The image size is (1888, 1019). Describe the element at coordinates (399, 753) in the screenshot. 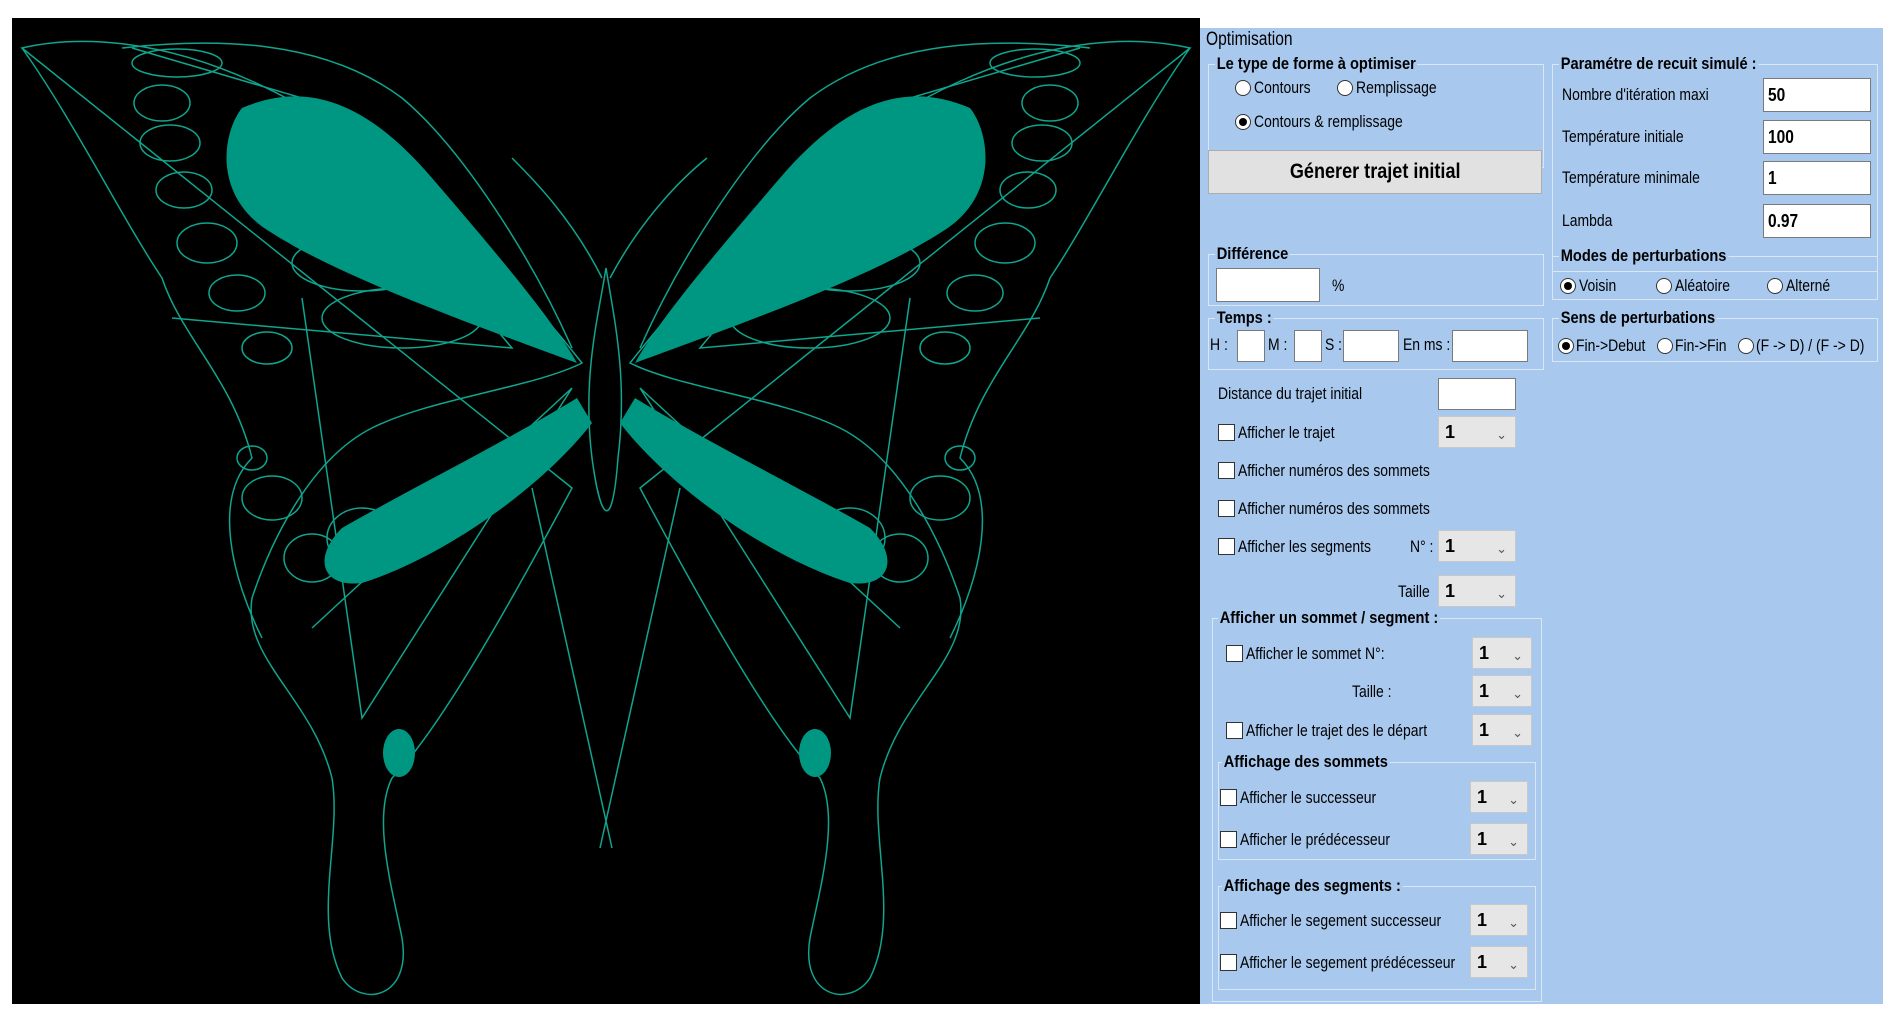

I see `left-tail-spot` at that location.